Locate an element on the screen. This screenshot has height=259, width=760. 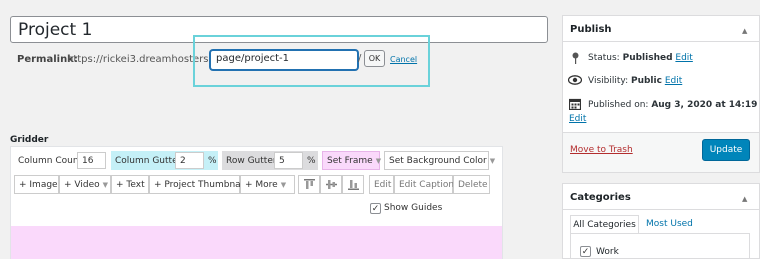
align-middle-icon is located at coordinates (331, 184).